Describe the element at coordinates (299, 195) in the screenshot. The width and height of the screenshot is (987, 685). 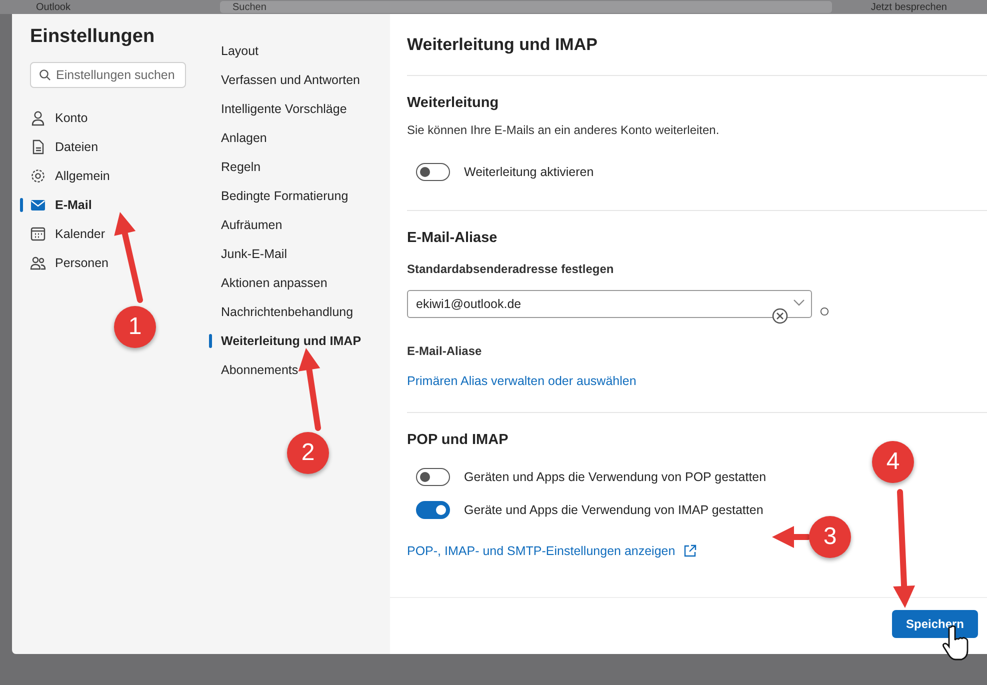
I see `subcategory-item: Bedingte Formatierung` at that location.